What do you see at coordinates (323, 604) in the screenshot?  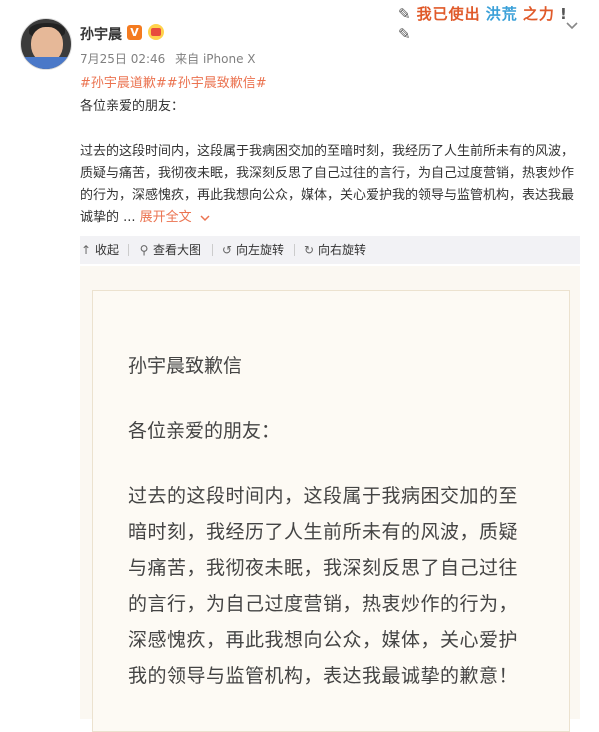 I see `letter-line: 的言行，为自己过度营销，热衷炒作的行为，` at bounding box center [323, 604].